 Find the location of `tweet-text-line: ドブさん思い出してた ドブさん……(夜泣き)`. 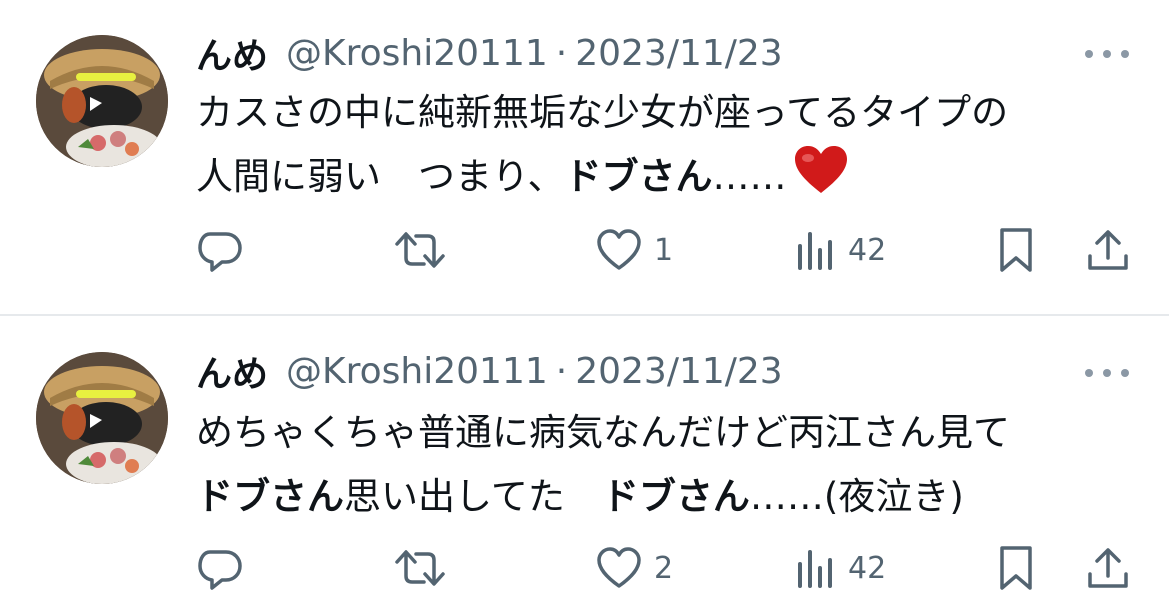

tweet-text-line: ドブさん思い出してた ドブさん……(夜泣き) is located at coordinates (668, 497).